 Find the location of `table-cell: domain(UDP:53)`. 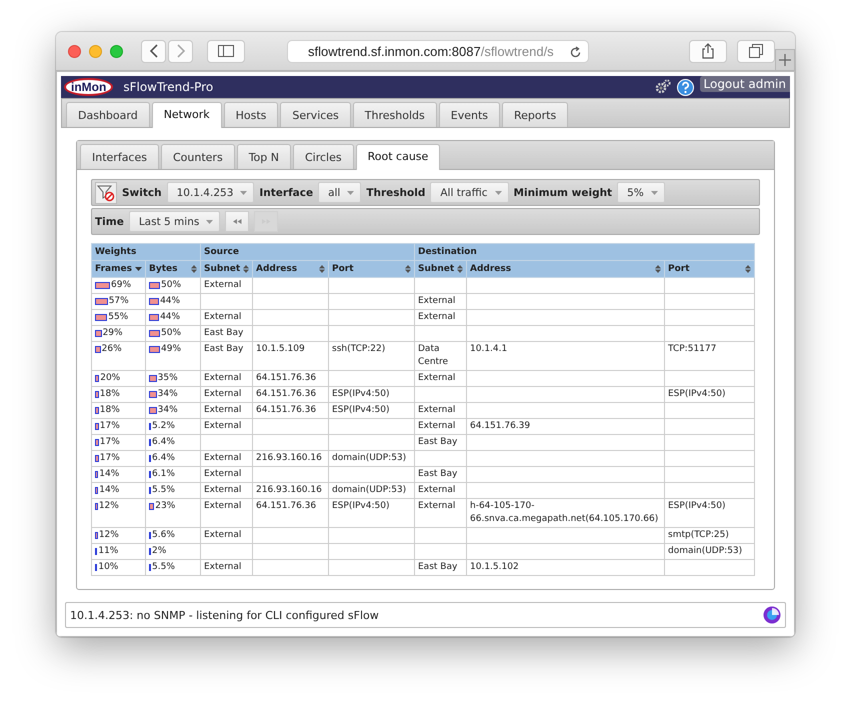

table-cell: domain(UDP:53) is located at coordinates (371, 490).